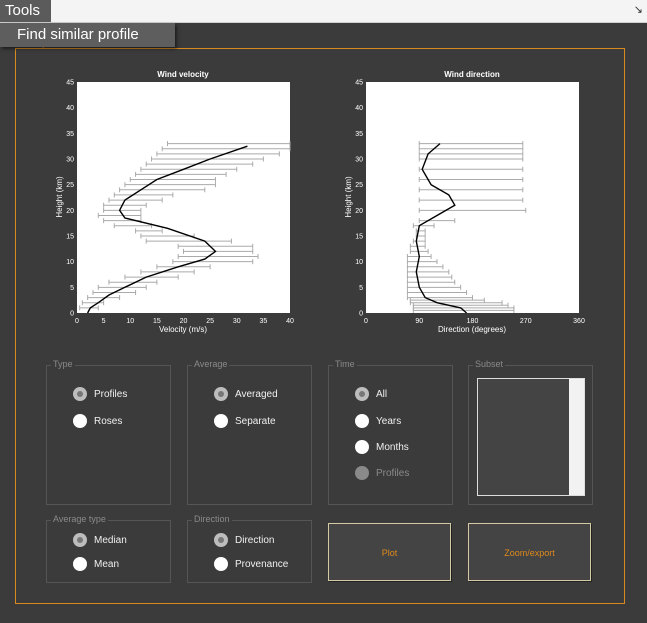 The image size is (647, 623). What do you see at coordinates (237, 321) in the screenshot?
I see `x-tick-label: 30` at bounding box center [237, 321].